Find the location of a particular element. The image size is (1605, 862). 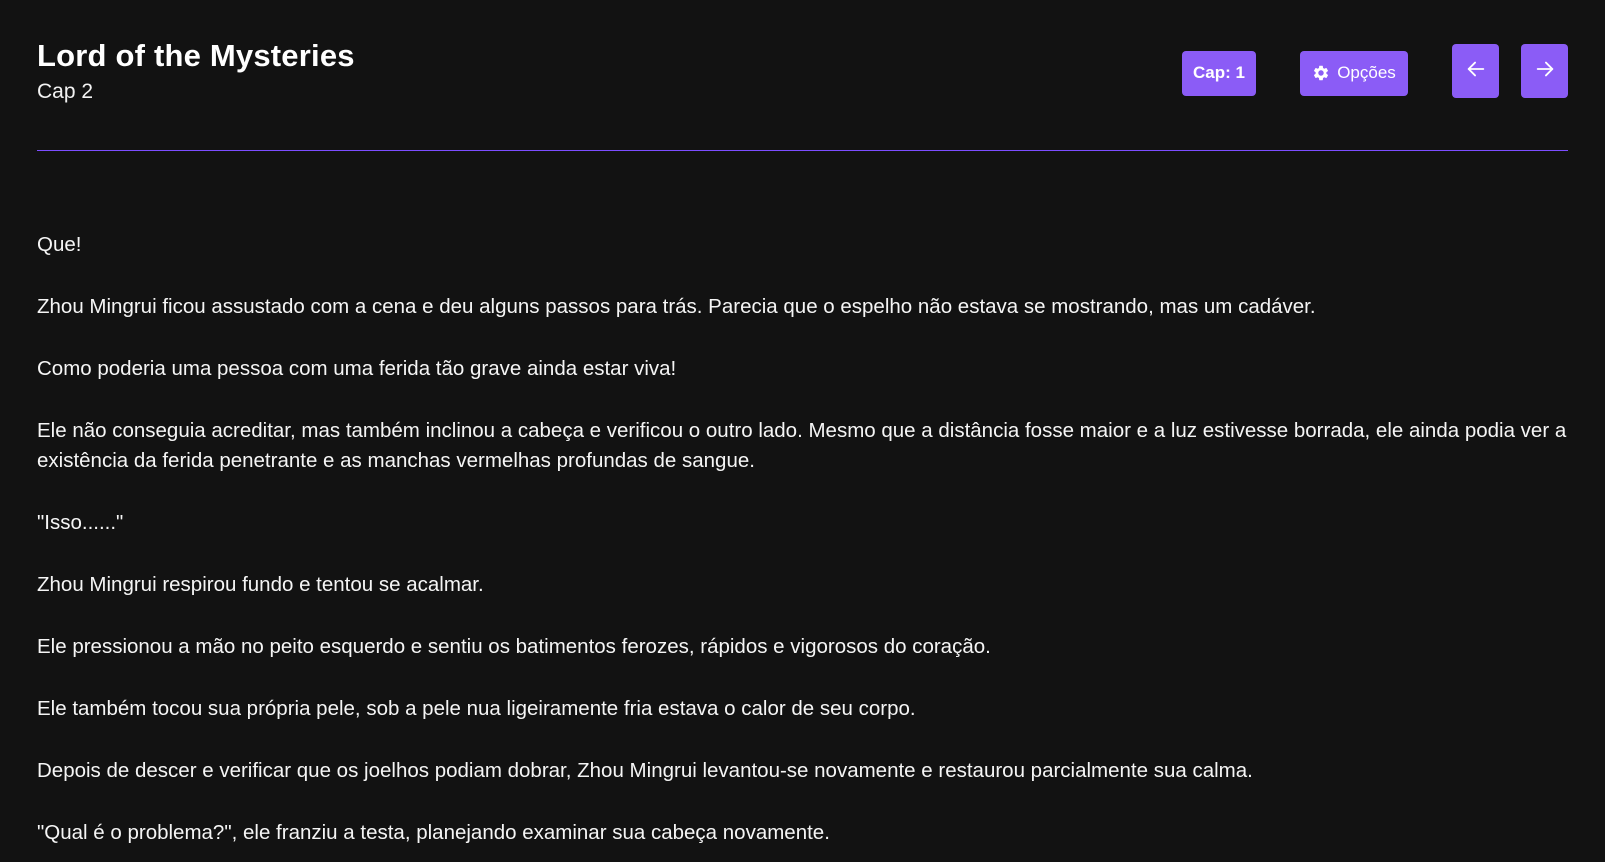

previous-chapter-button is located at coordinates (1475, 71).